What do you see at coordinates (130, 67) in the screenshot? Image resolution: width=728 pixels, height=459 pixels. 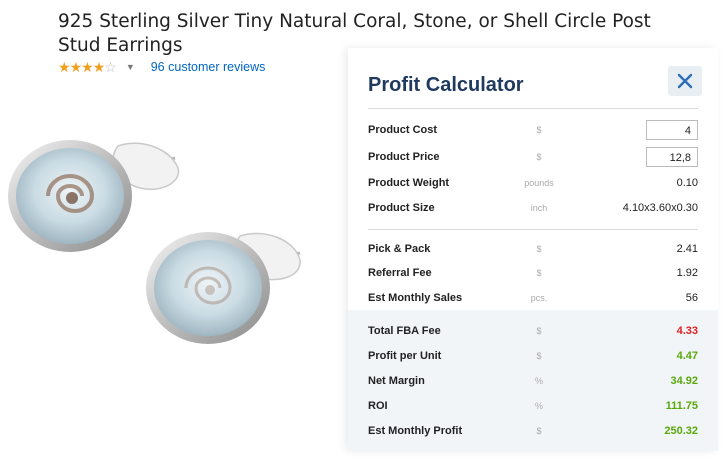 I see `chevron-down-icon: ▼` at bounding box center [130, 67].